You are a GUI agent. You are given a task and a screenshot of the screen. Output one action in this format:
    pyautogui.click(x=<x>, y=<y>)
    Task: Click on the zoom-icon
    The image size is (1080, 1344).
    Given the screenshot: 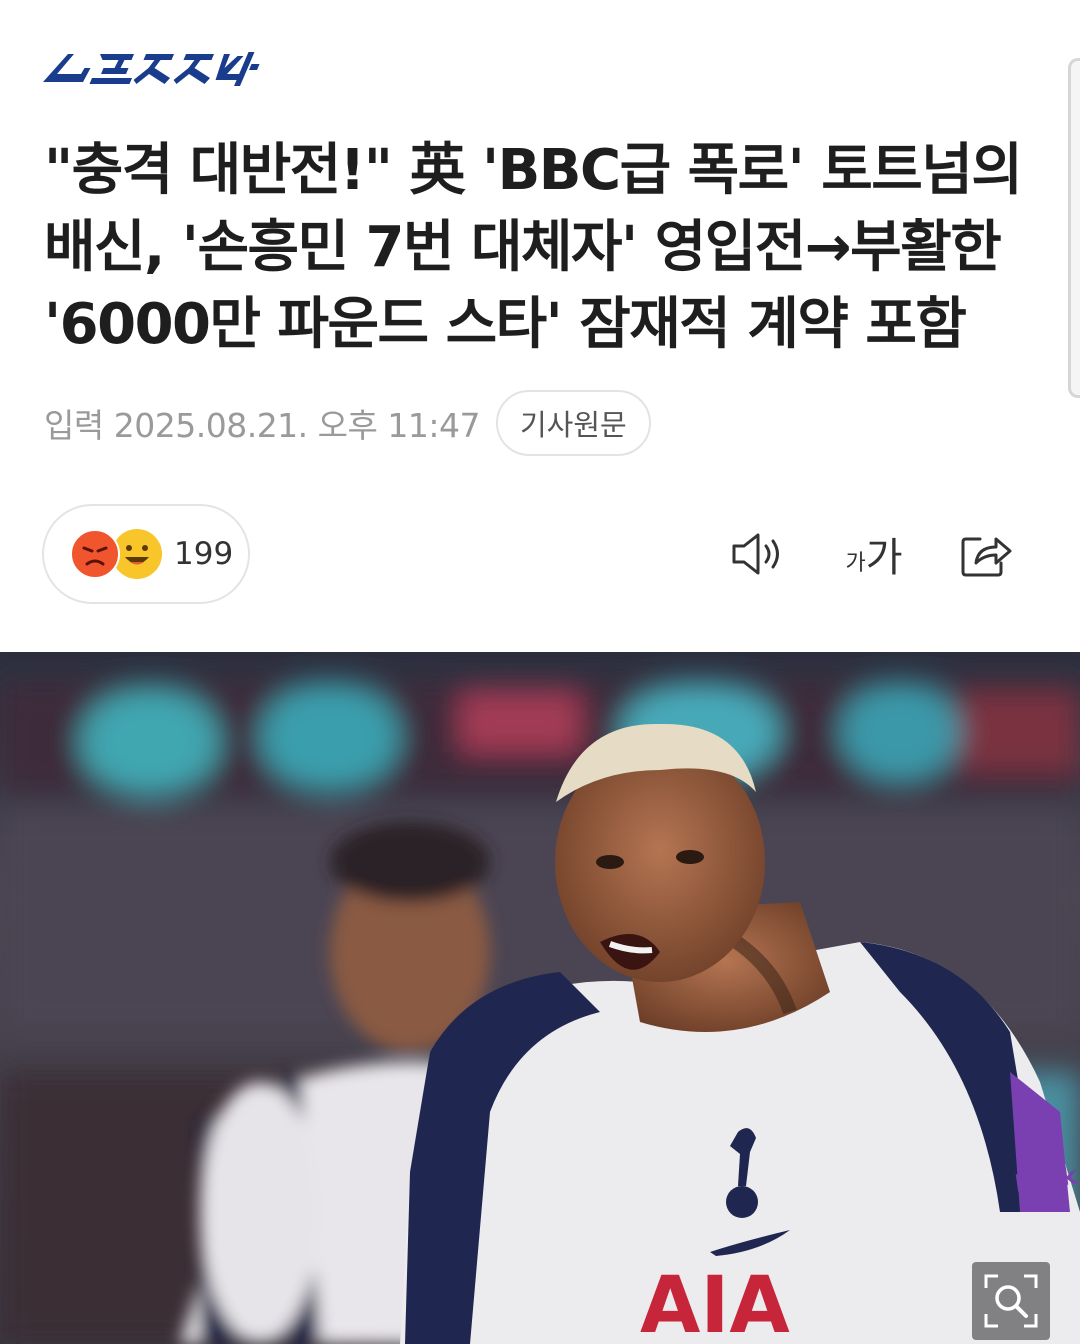 What is the action you would take?
    pyautogui.click(x=1011, y=1301)
    